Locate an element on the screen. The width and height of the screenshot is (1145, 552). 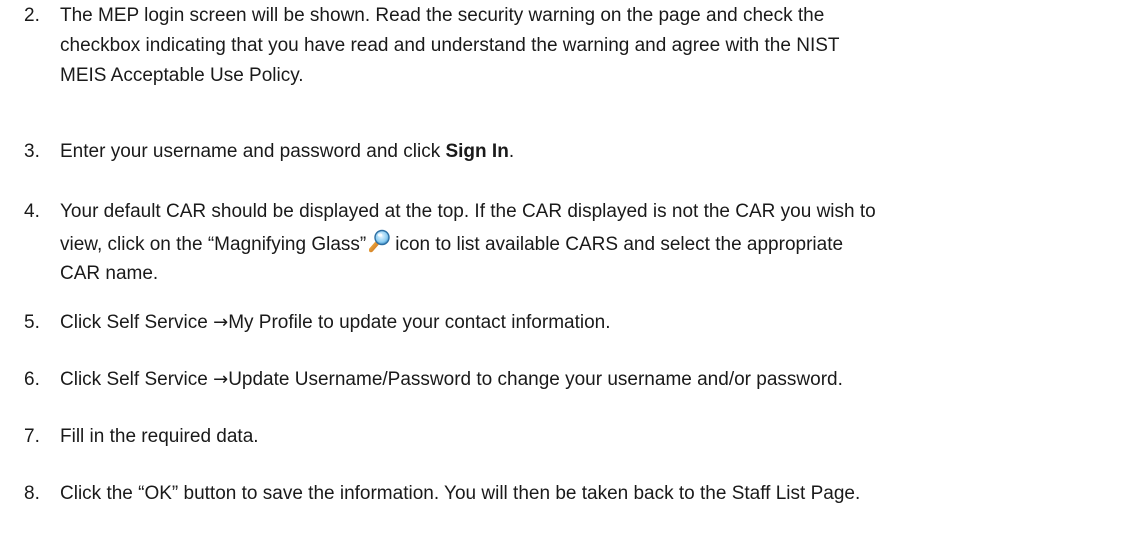
step-text-line: MEIS Acceptable Use Policy. is located at coordinates (182, 75).